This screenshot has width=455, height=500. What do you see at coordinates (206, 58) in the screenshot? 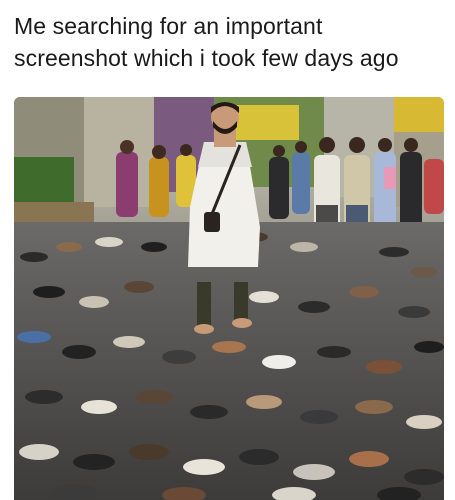
I see `caption-line-2: screenshot which i took few days ago` at bounding box center [206, 58].